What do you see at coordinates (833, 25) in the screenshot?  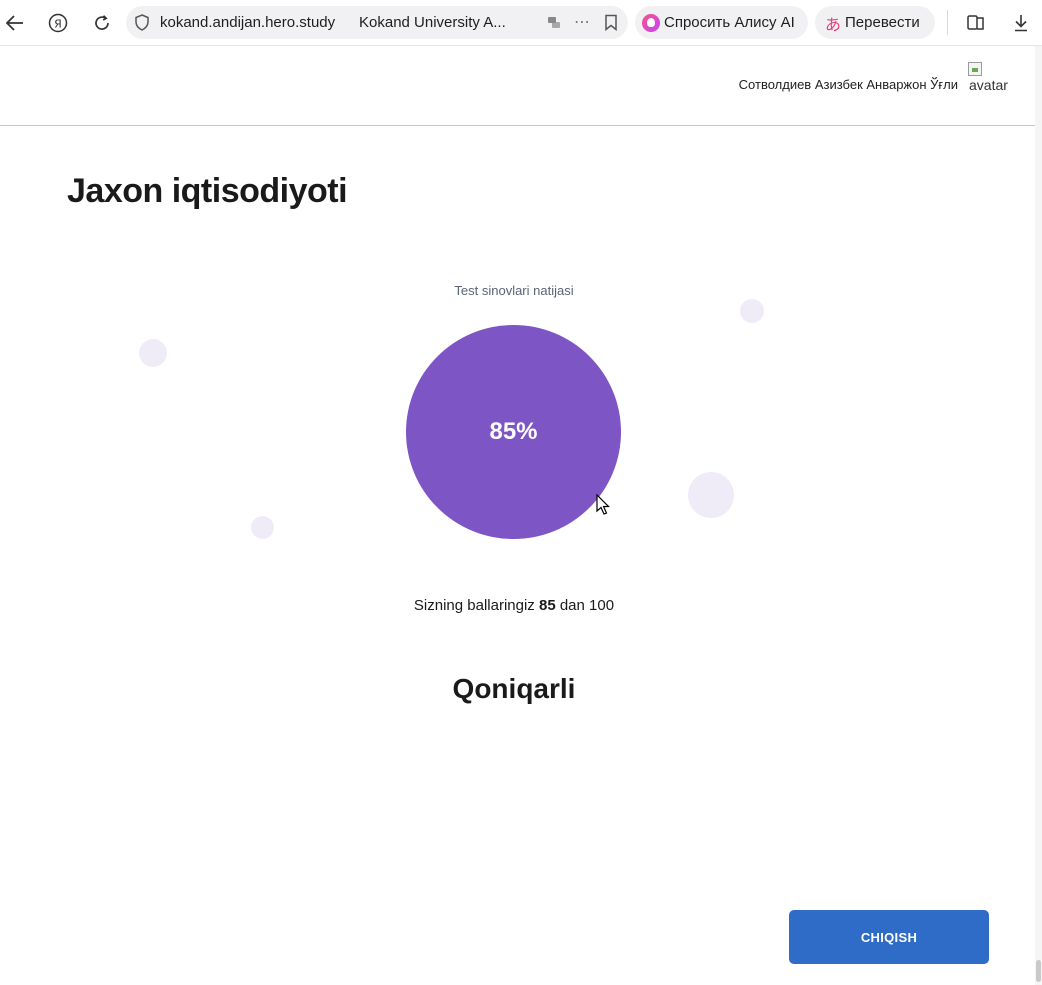 I see `translate-icon: あ` at bounding box center [833, 25].